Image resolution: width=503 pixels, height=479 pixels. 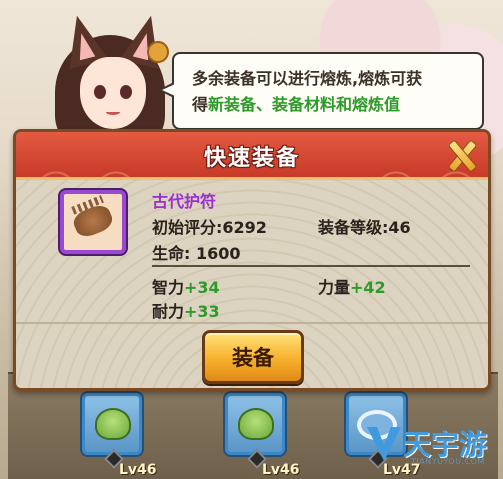 What do you see at coordinates (244, 227) in the screenshot?
I see `initial-score-value: 6292` at bounding box center [244, 227].